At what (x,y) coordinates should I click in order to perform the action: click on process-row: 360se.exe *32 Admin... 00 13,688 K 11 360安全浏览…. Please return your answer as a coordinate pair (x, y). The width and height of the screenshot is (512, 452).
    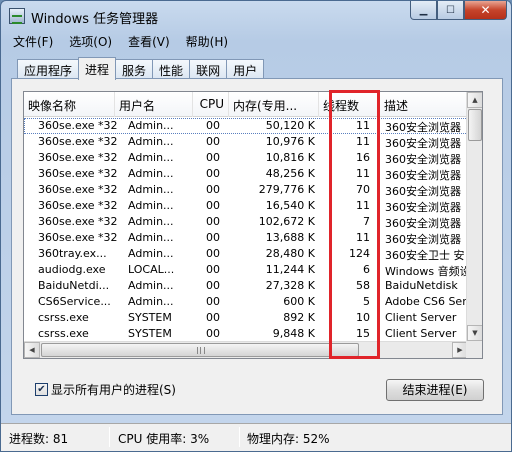
    Looking at the image, I should click on (246, 238).